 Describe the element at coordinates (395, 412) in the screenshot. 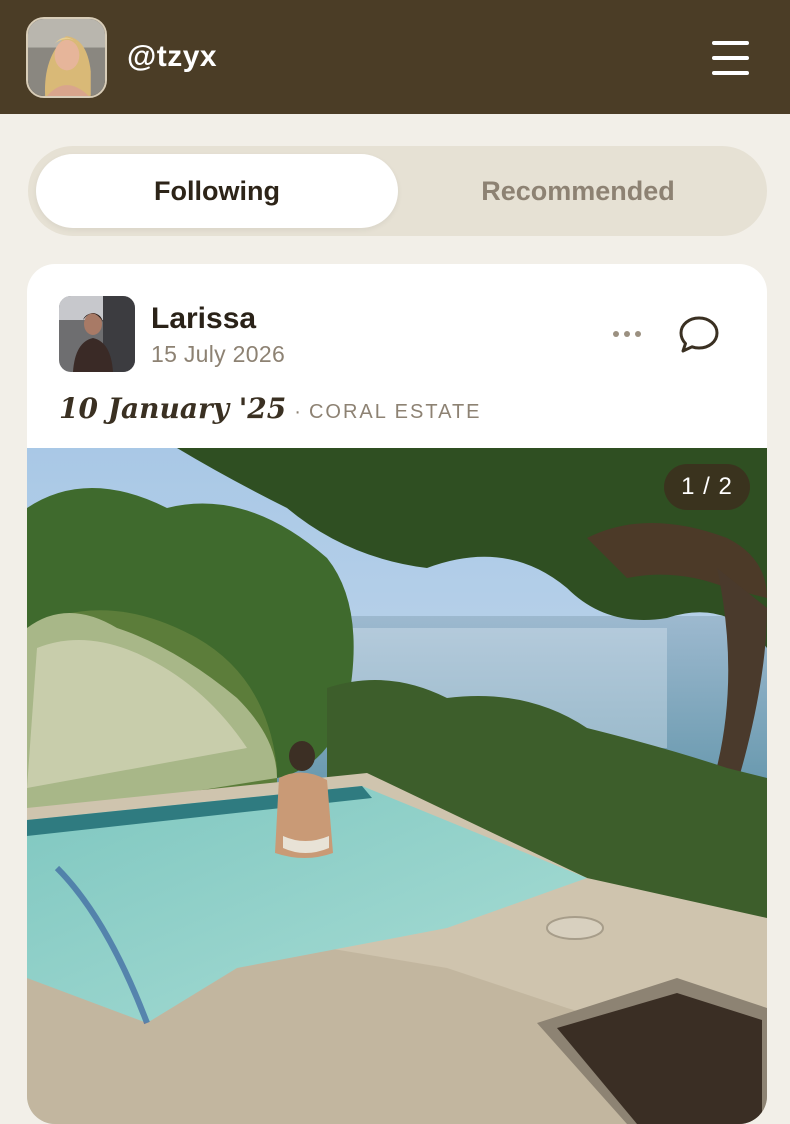

I see `location-label: CORAL ESTATE` at that location.